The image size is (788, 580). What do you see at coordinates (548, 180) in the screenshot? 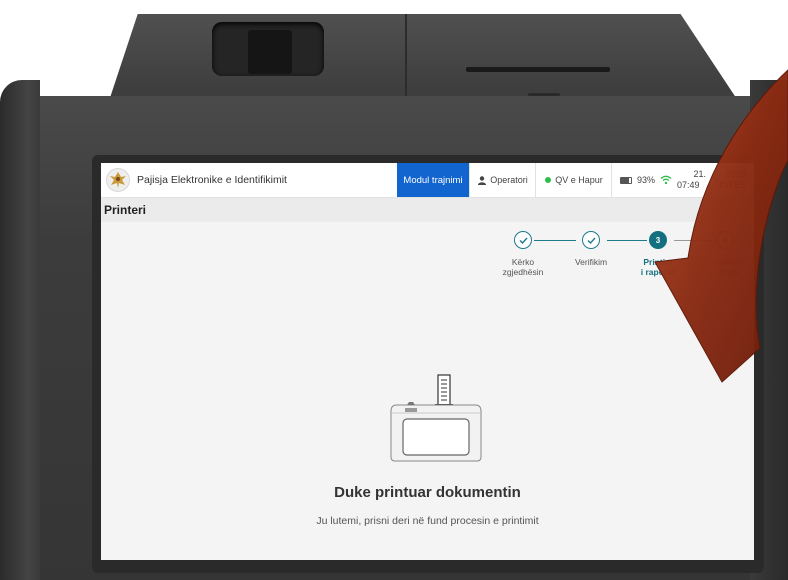
I see `status-dot-icon` at bounding box center [548, 180].